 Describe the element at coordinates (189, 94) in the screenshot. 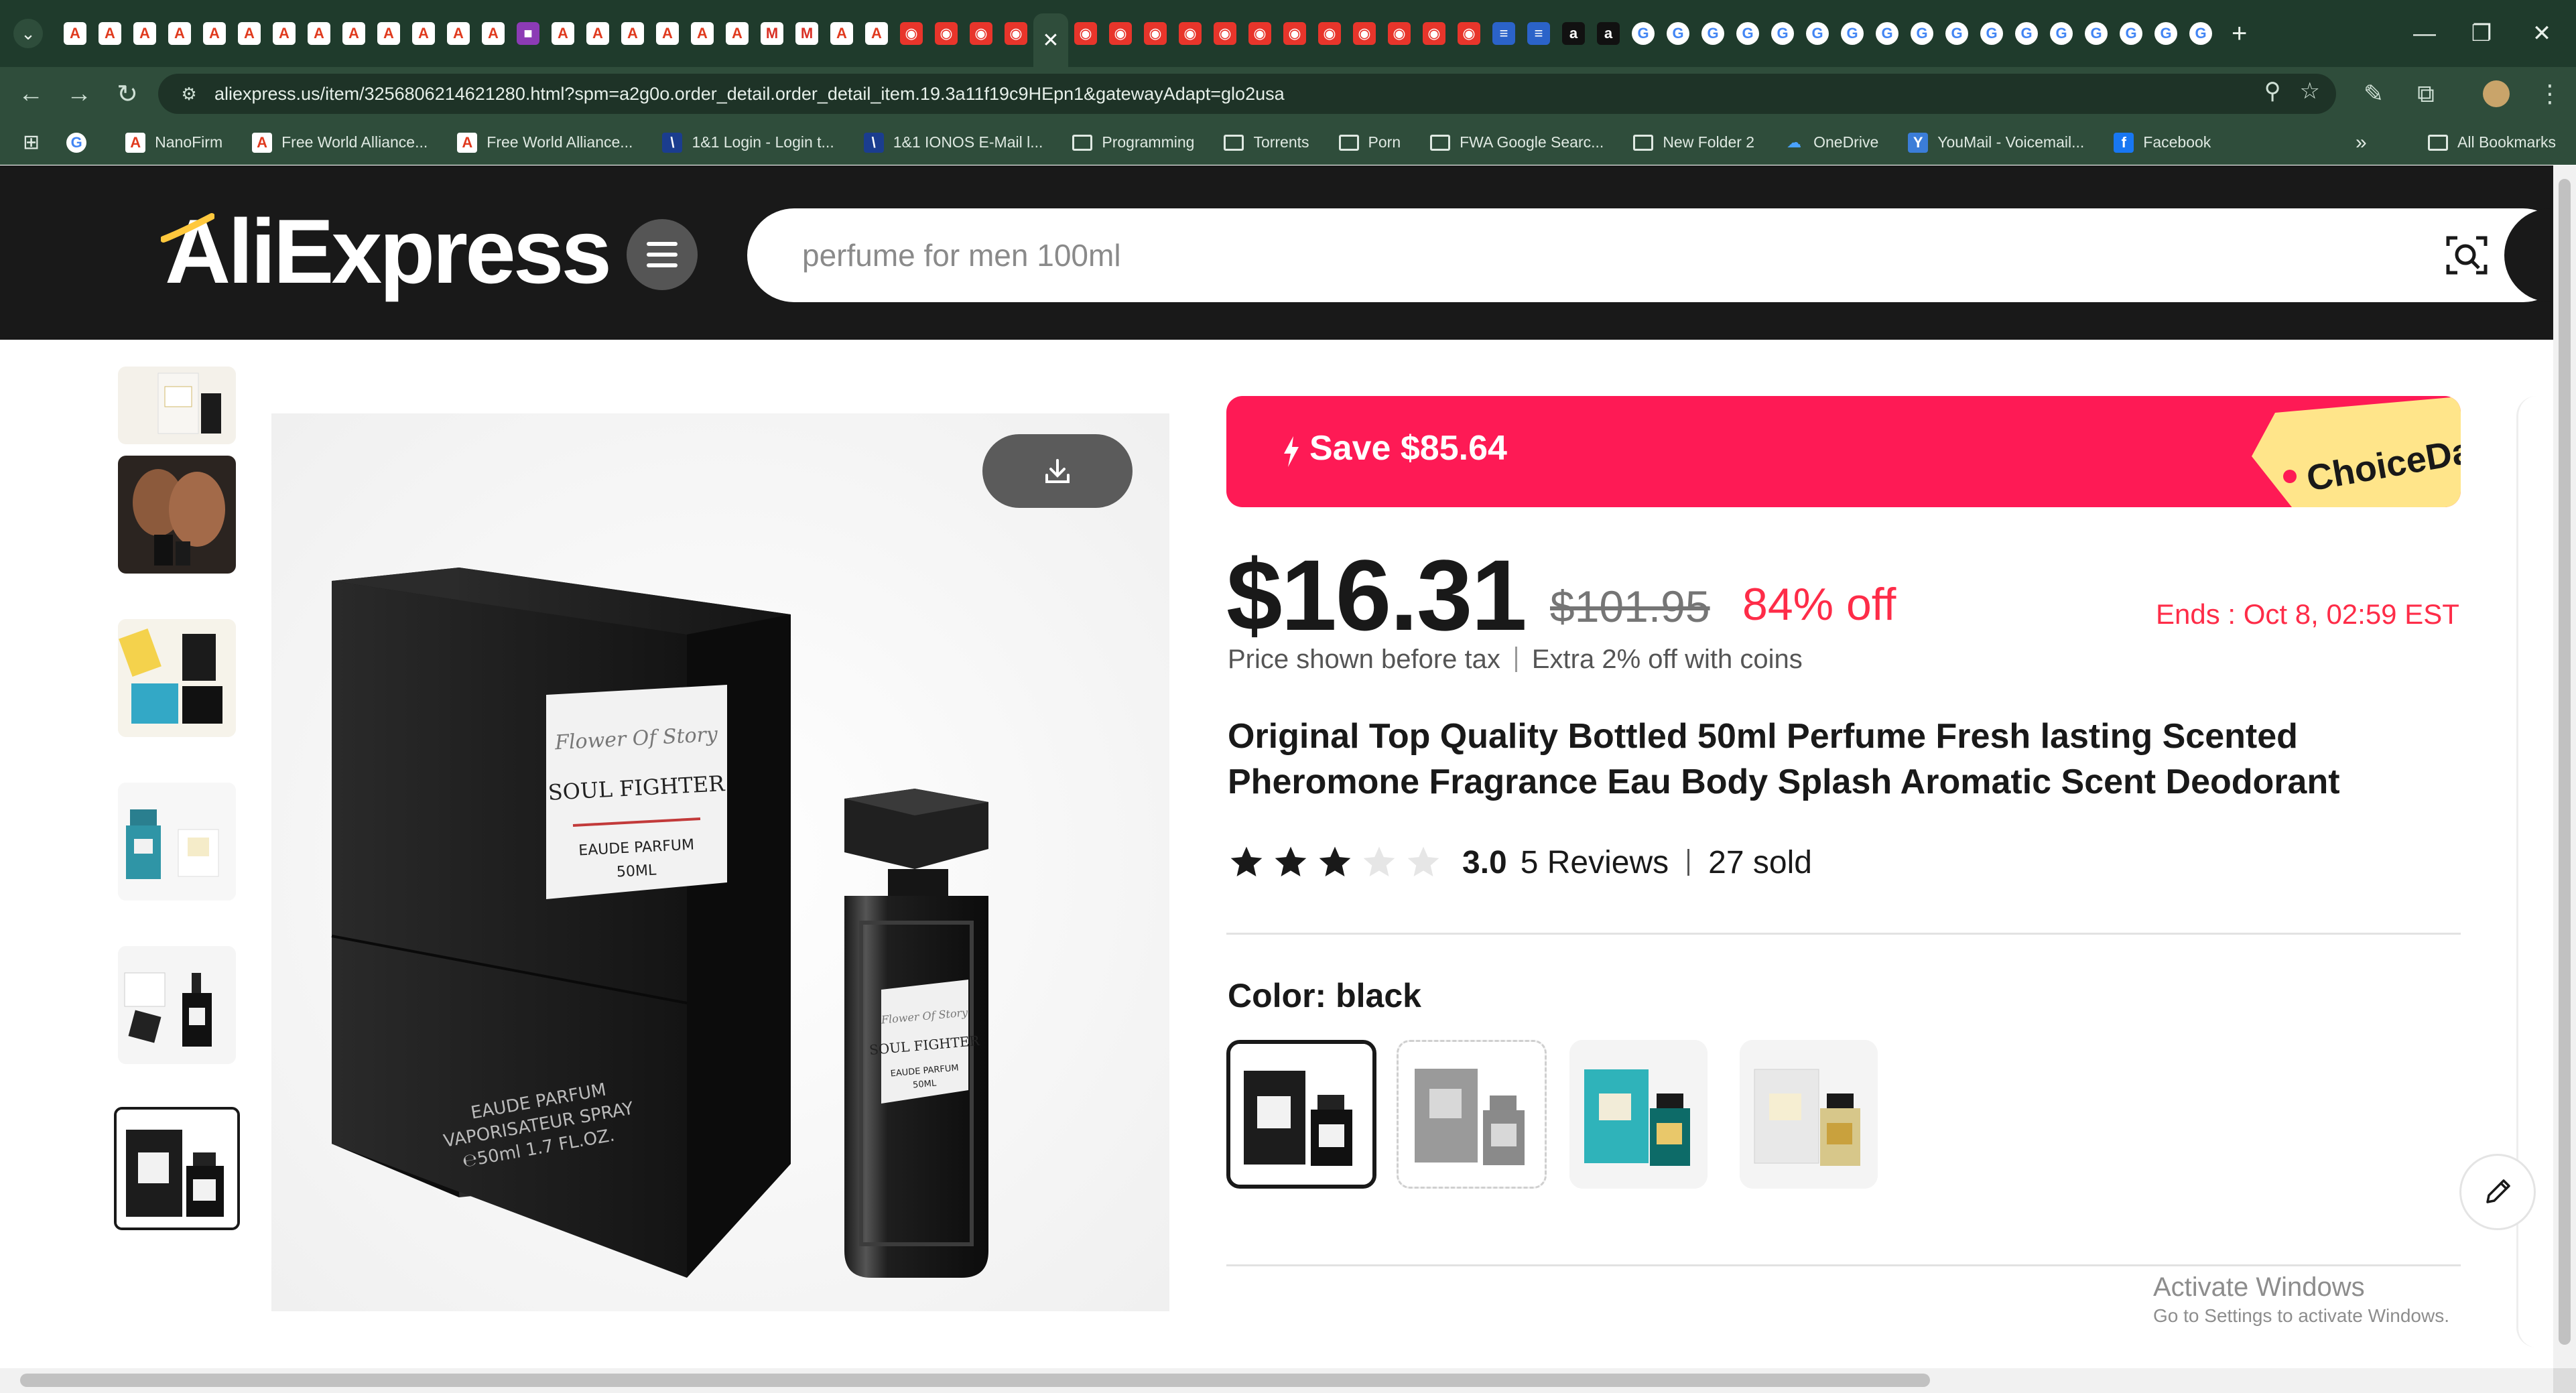

I see `site-info-icon: ⚙` at that location.